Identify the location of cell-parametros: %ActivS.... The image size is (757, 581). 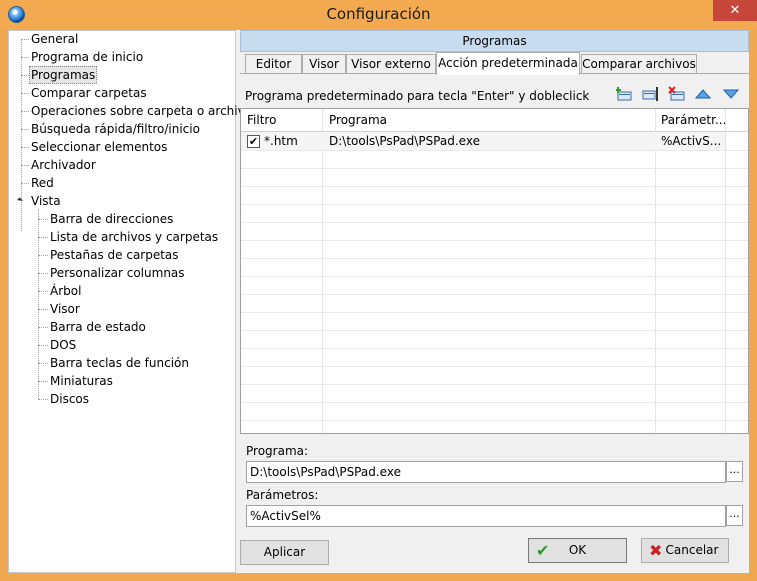
(691, 141).